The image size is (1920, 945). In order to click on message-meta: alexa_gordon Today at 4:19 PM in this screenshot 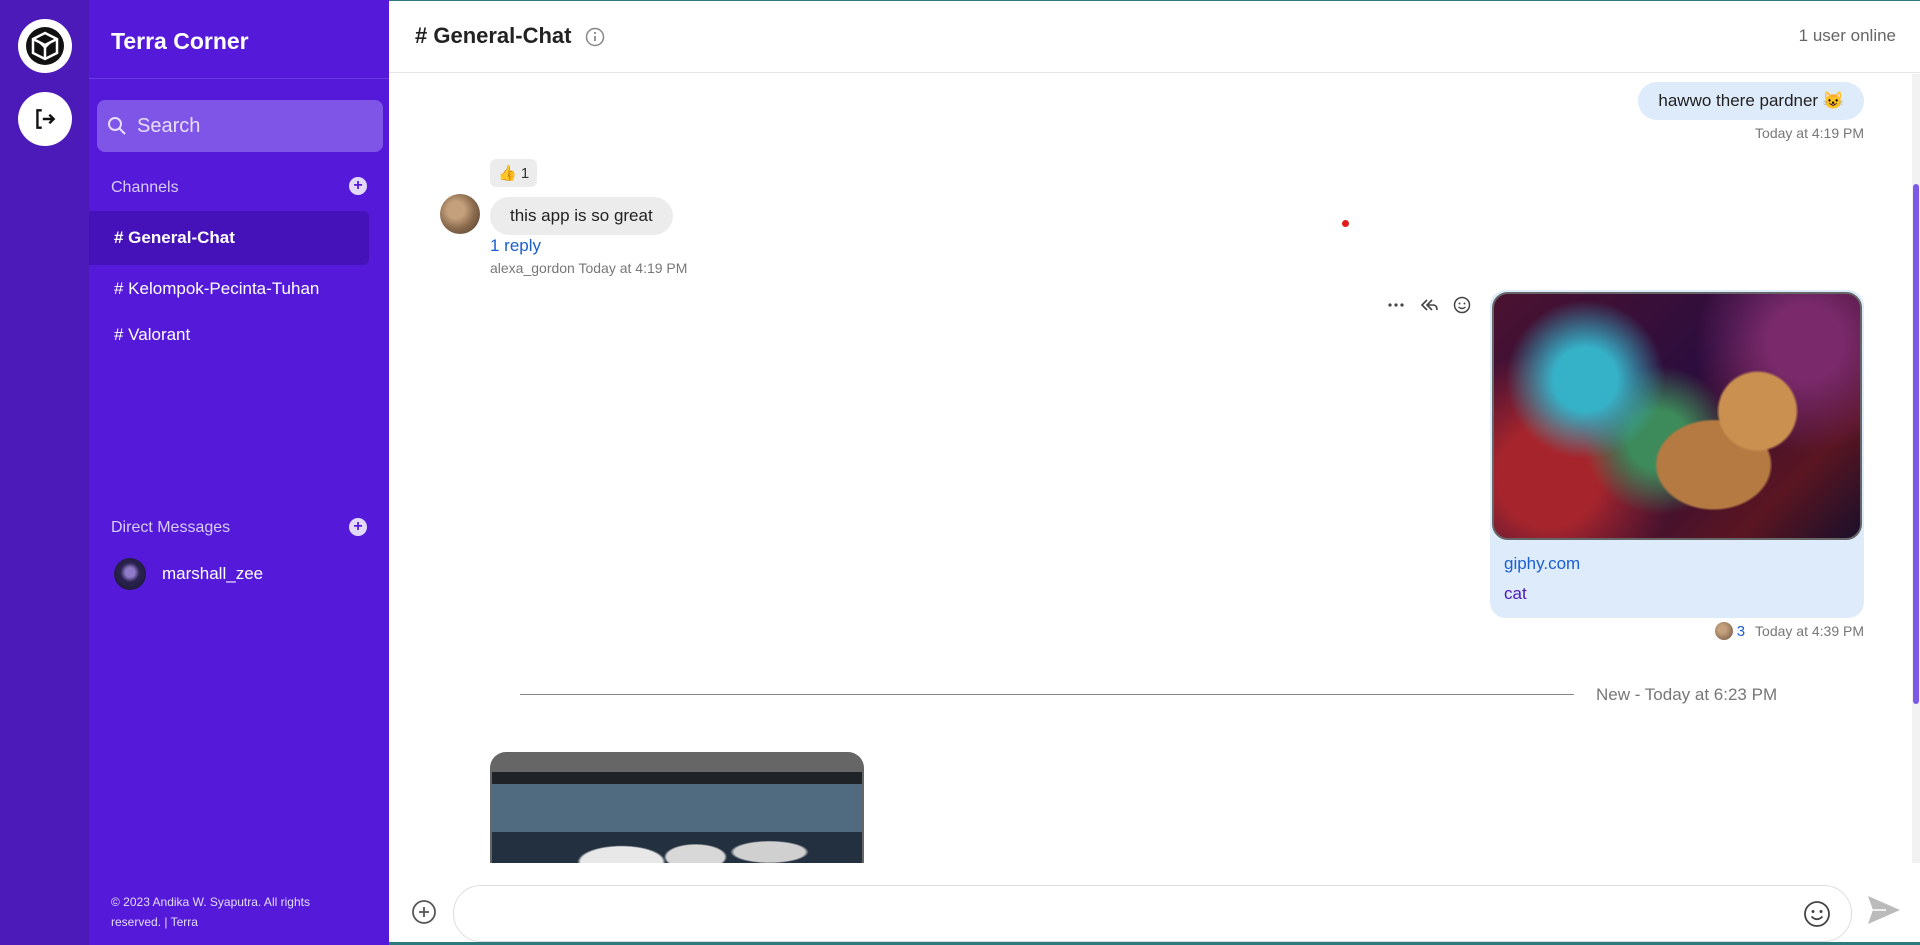, I will do `click(589, 268)`.